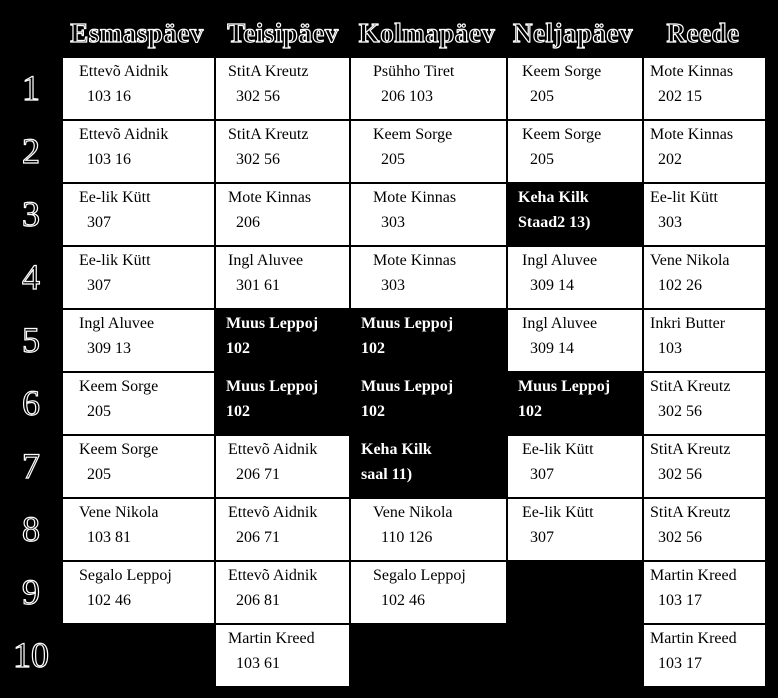 The image size is (778, 698). I want to click on lesson-cell: Mote Kinnas 206, so click(282, 214).